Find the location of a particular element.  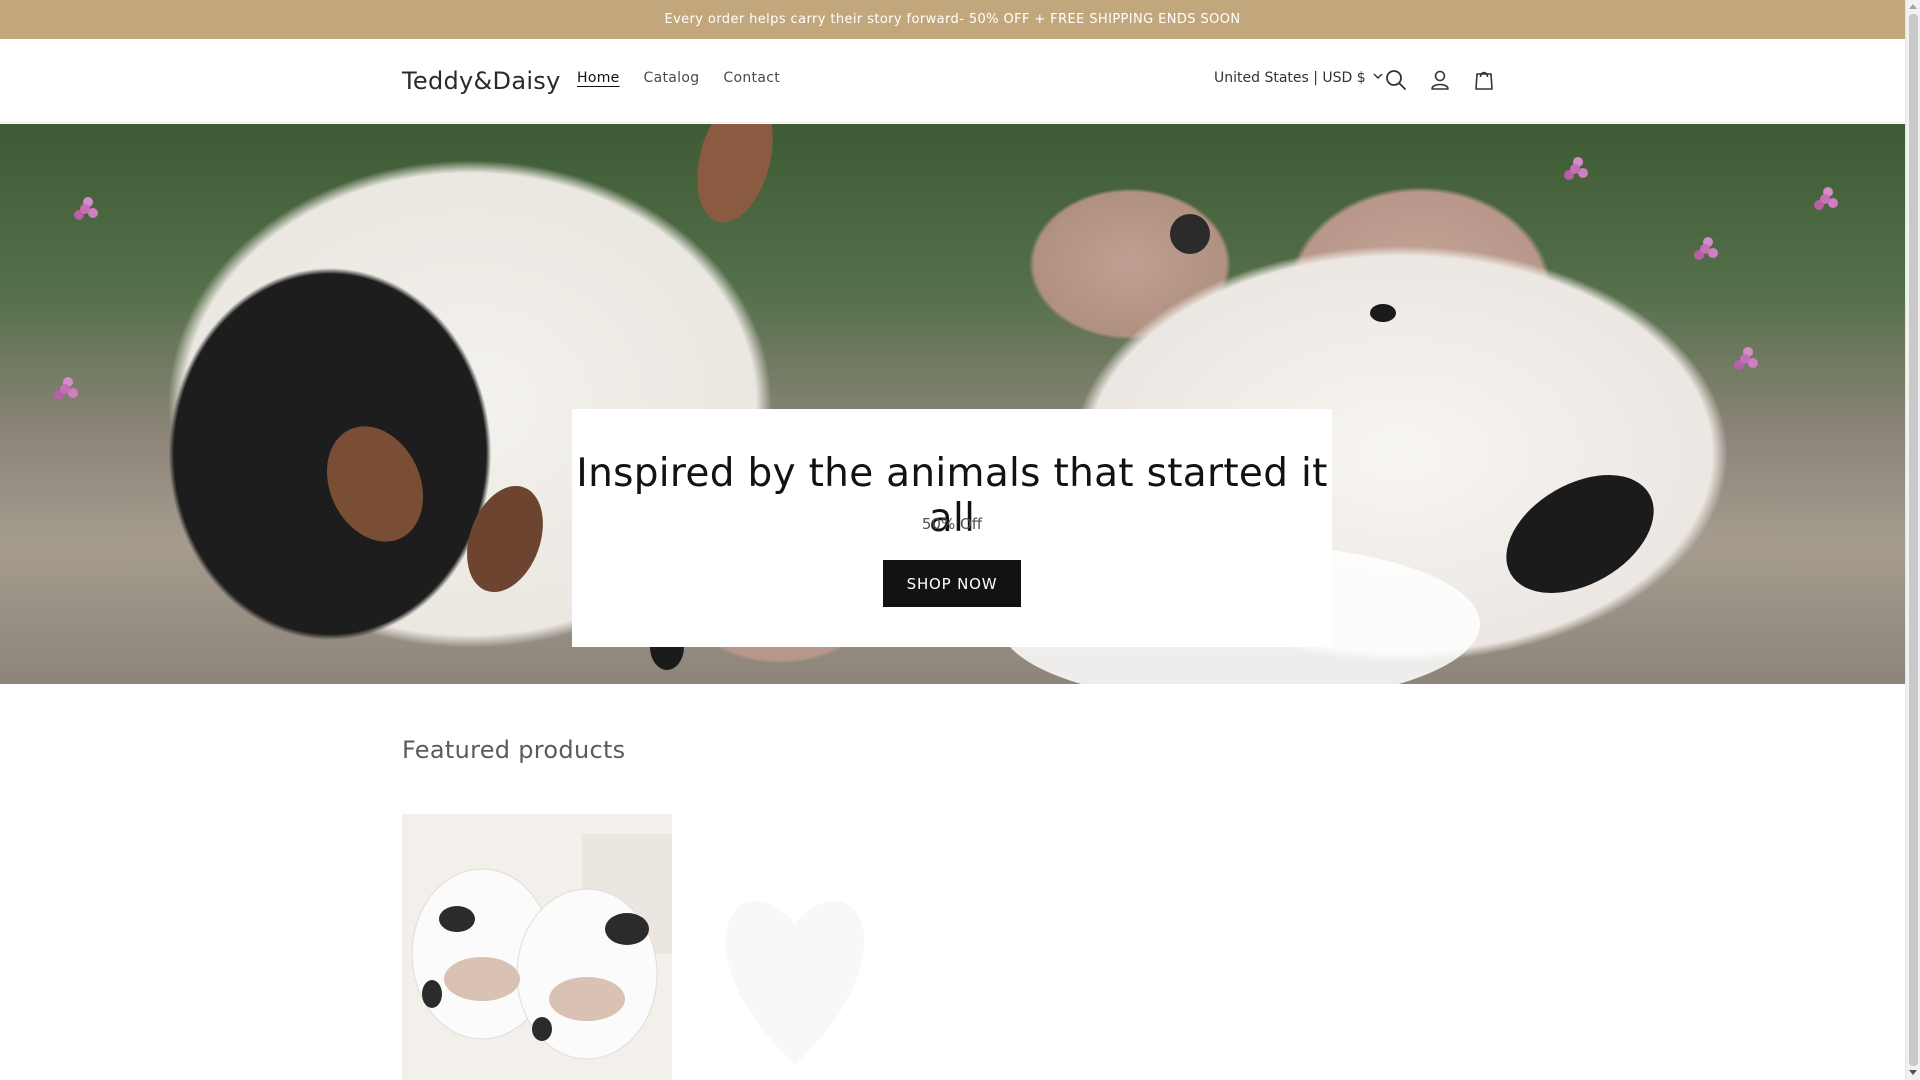

country-currency-selector: United States | USD $ is located at coordinates (1299, 78).